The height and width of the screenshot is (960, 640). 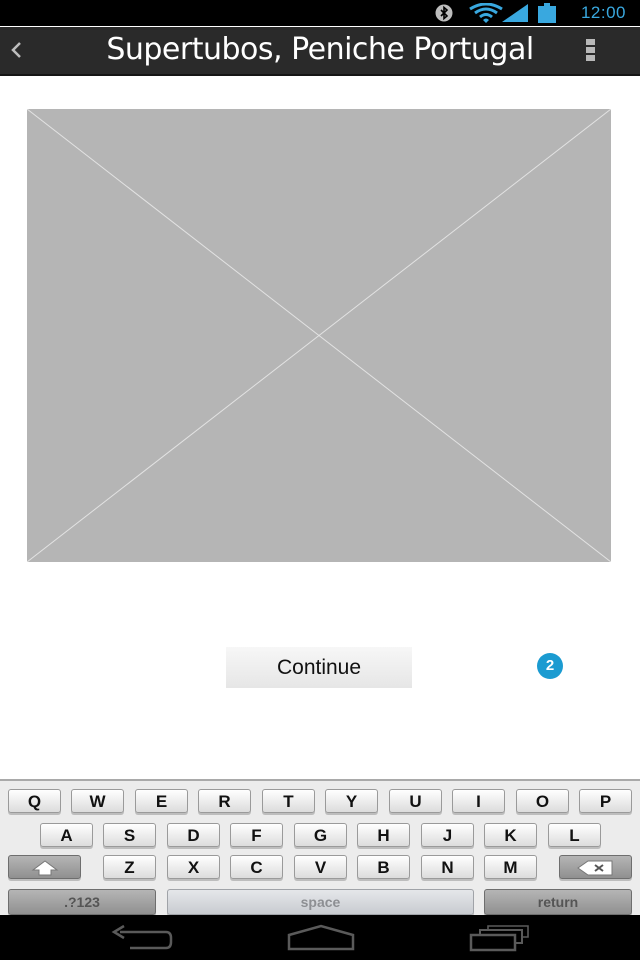 I want to click on status-bar: 12:00, so click(x=320, y=13).